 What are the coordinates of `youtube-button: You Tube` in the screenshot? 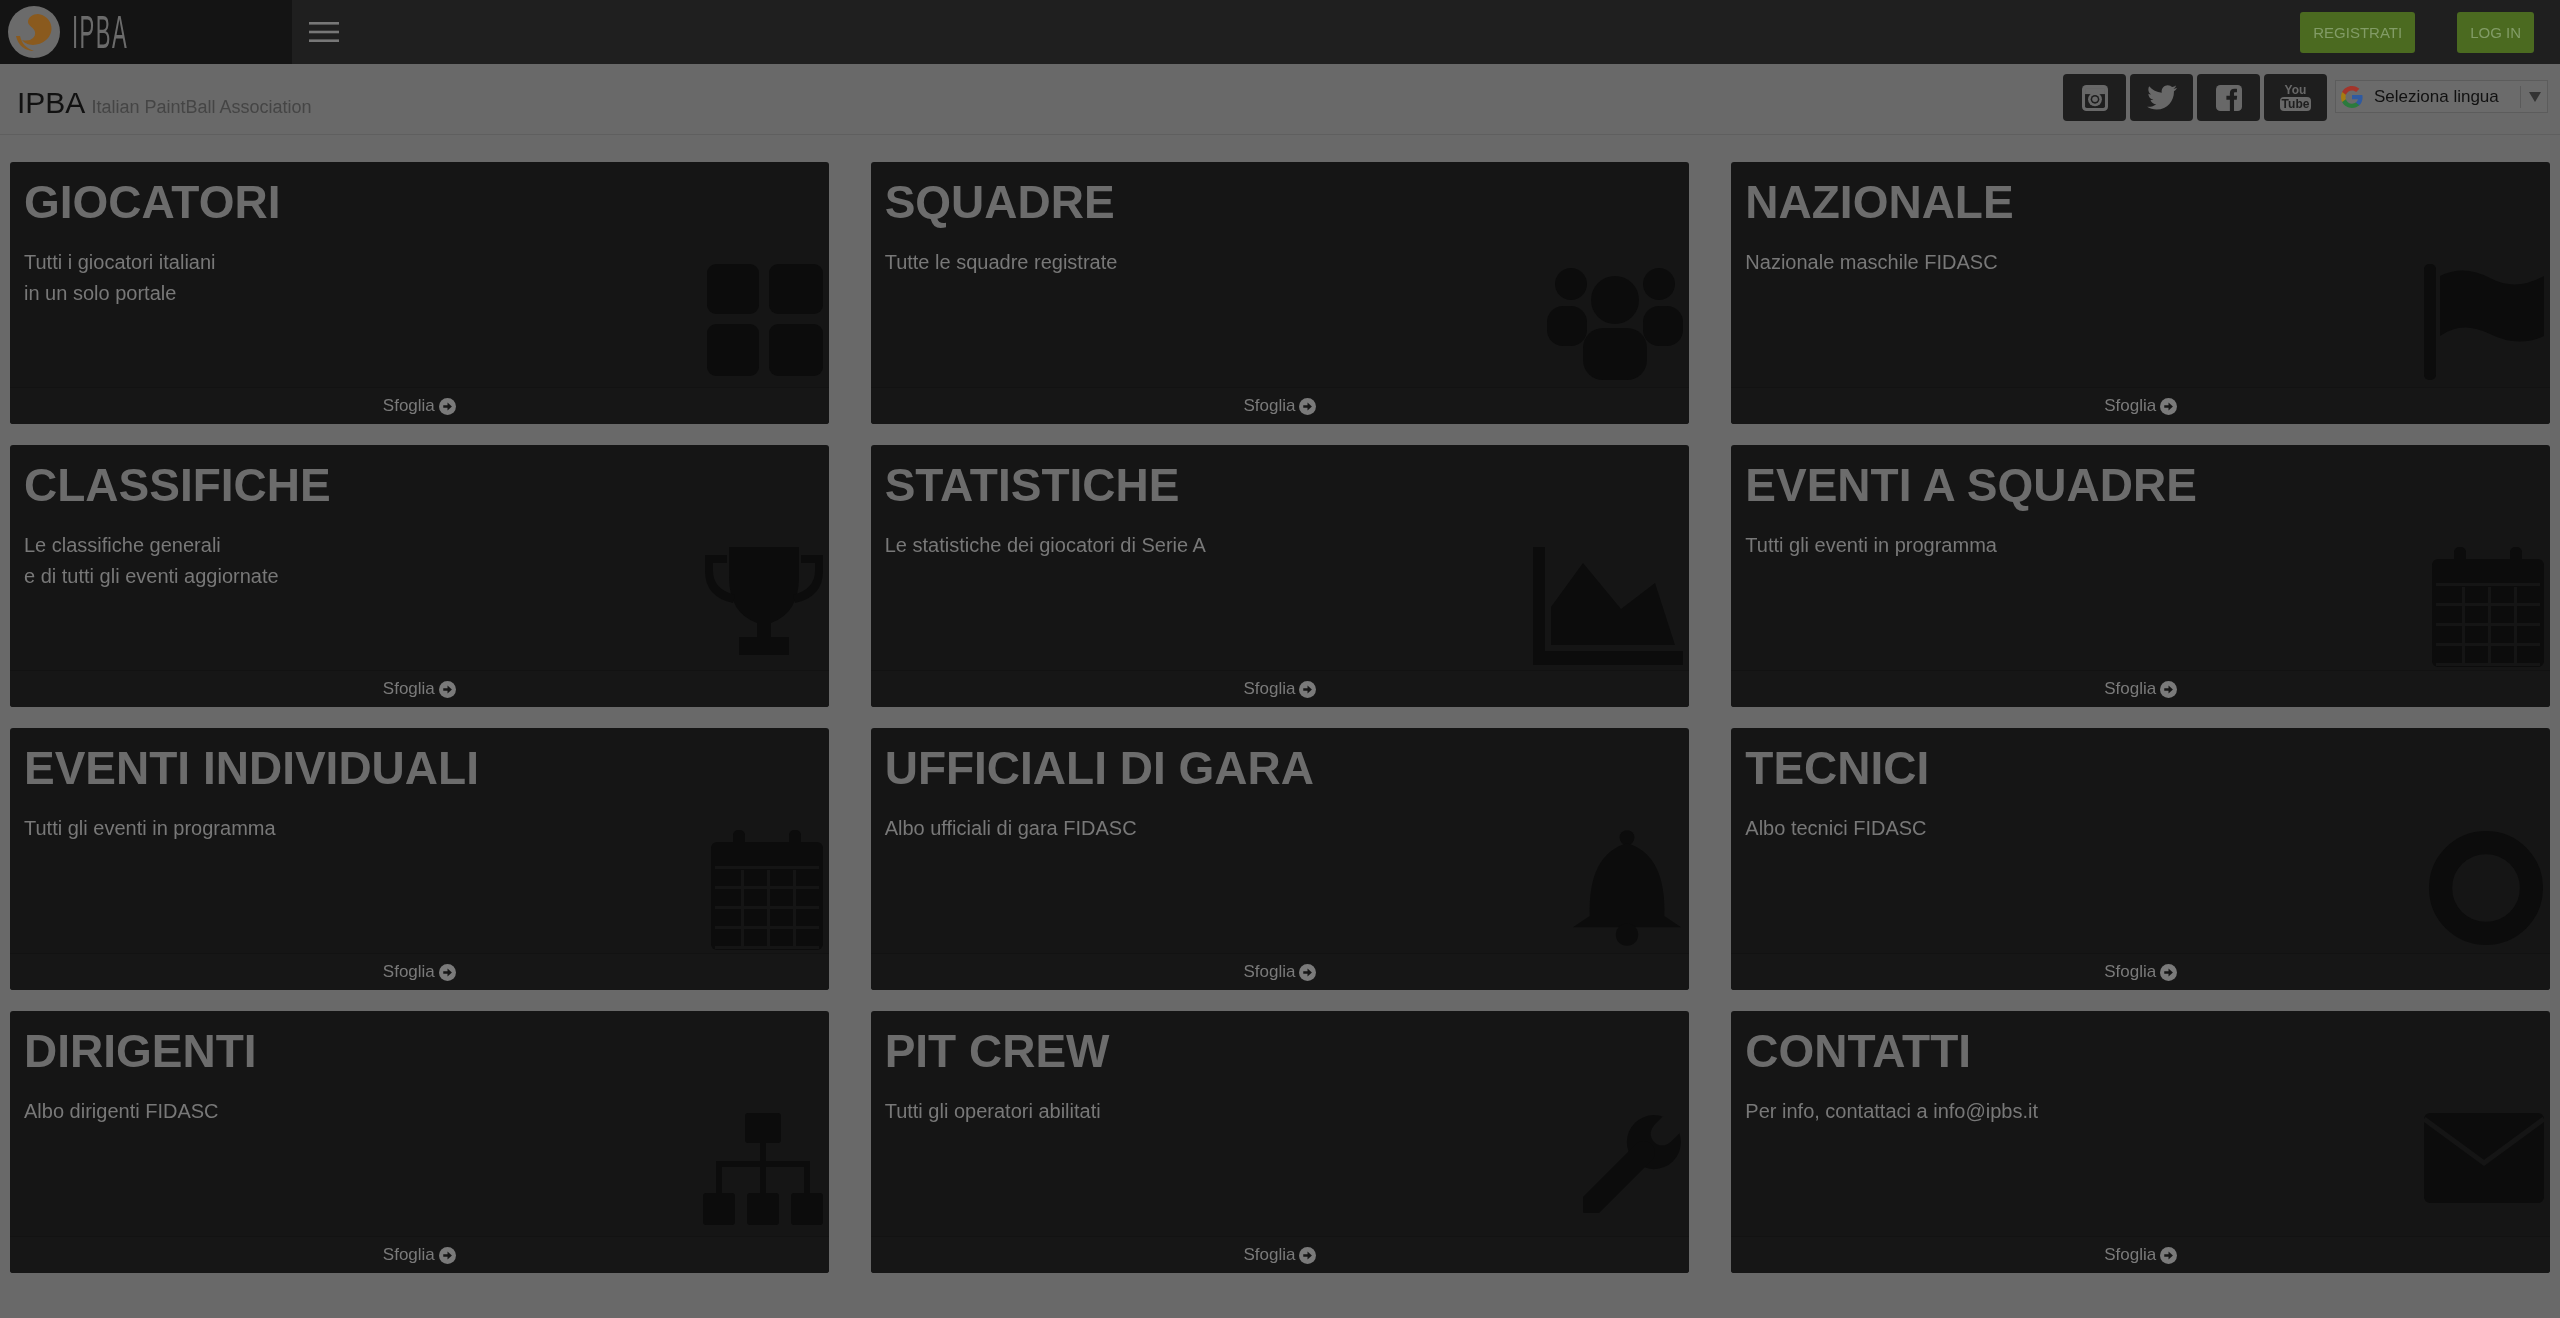 It's located at (2295, 97).